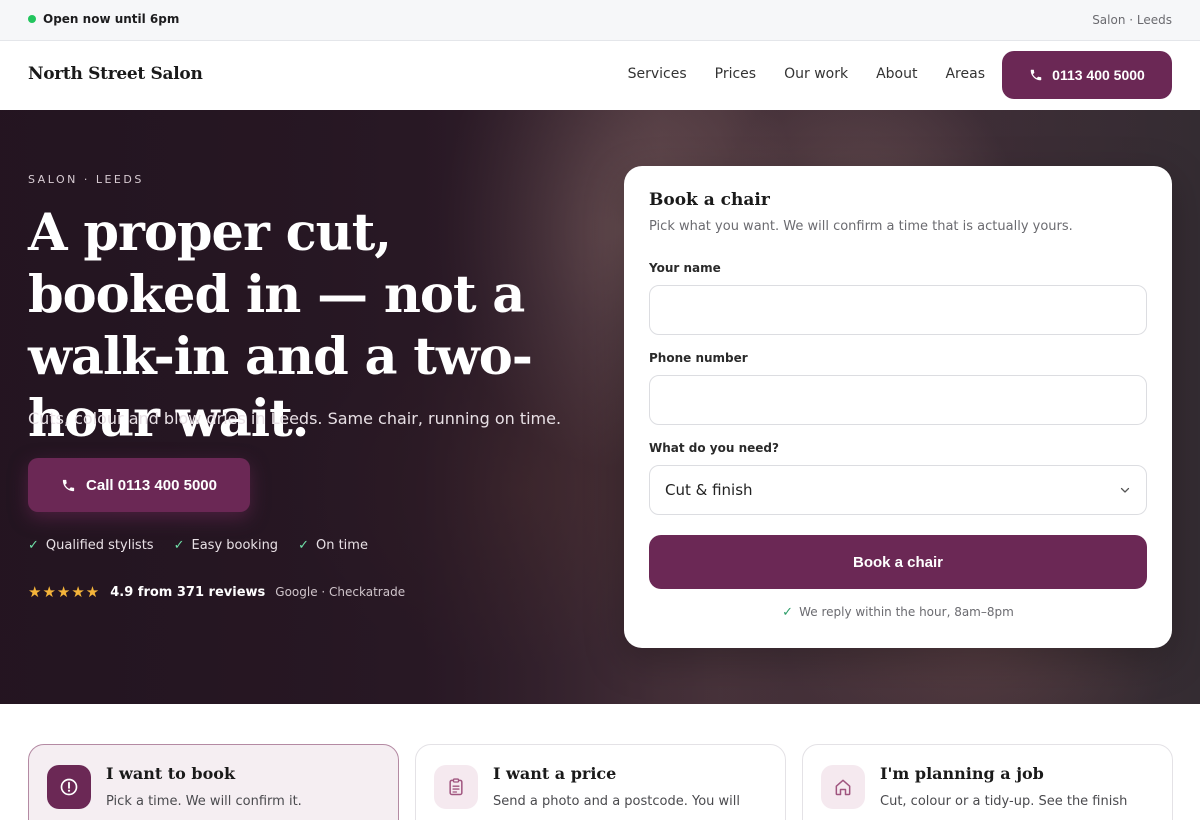  Describe the element at coordinates (151, 485) in the screenshot. I see `hero-call-label: Call 0113 400 5000` at that location.